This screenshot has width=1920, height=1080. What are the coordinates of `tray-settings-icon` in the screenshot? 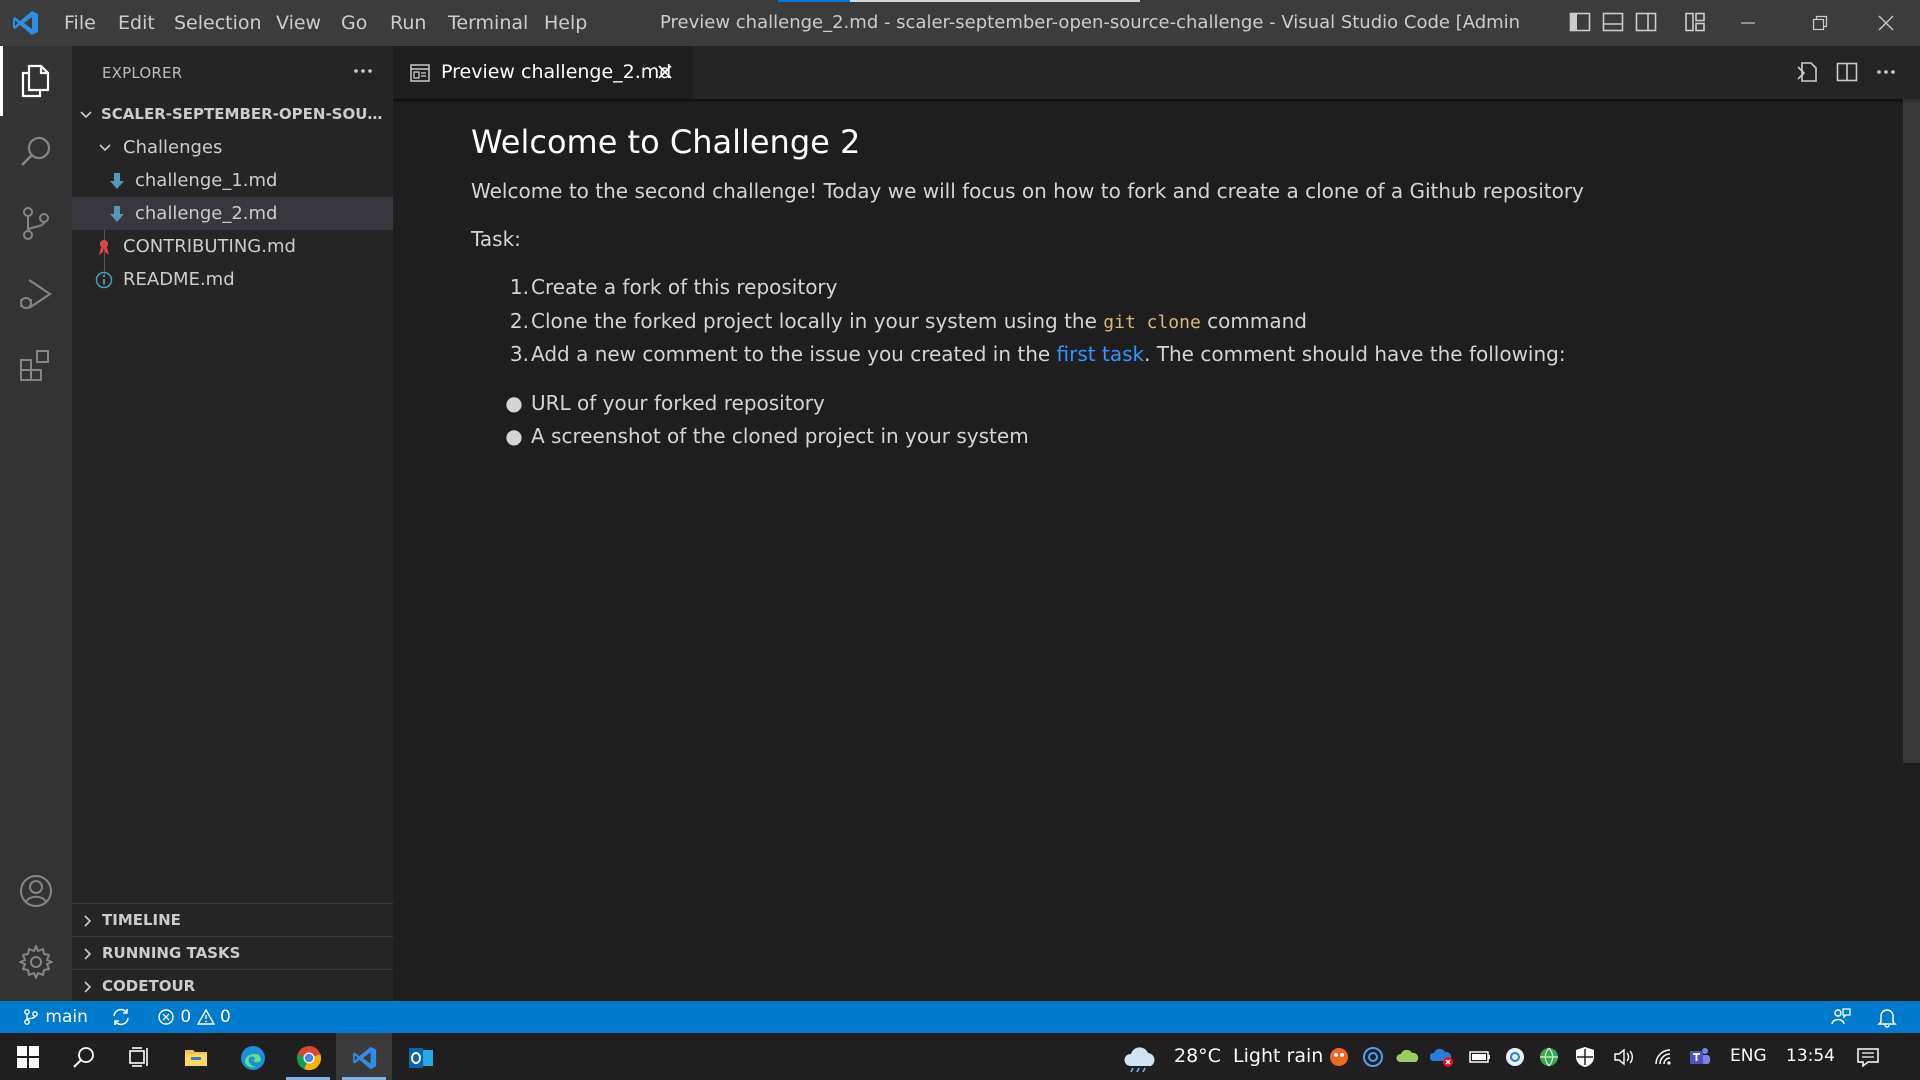 It's located at (1515, 1057).